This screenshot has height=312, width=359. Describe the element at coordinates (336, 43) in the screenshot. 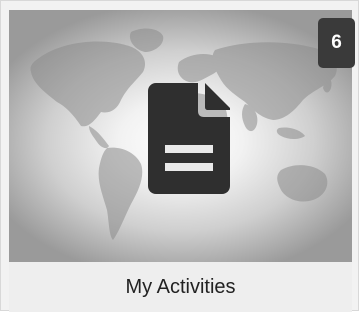

I see `count-badge: 6` at that location.